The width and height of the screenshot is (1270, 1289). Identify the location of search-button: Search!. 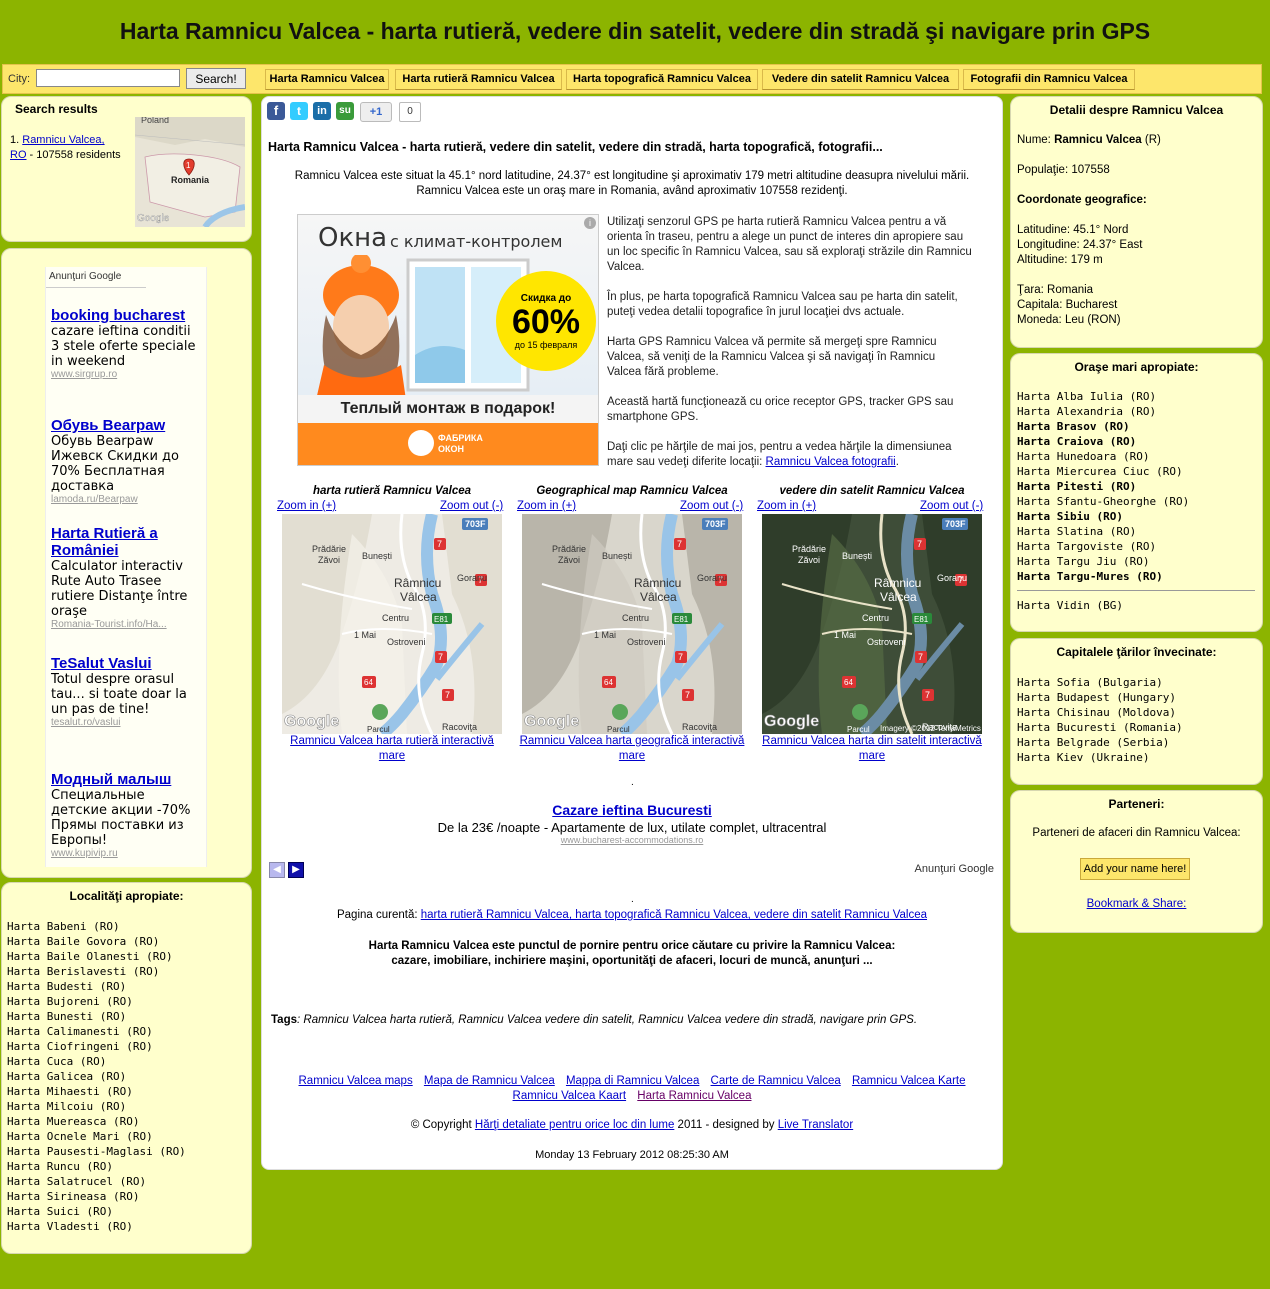
(216, 78).